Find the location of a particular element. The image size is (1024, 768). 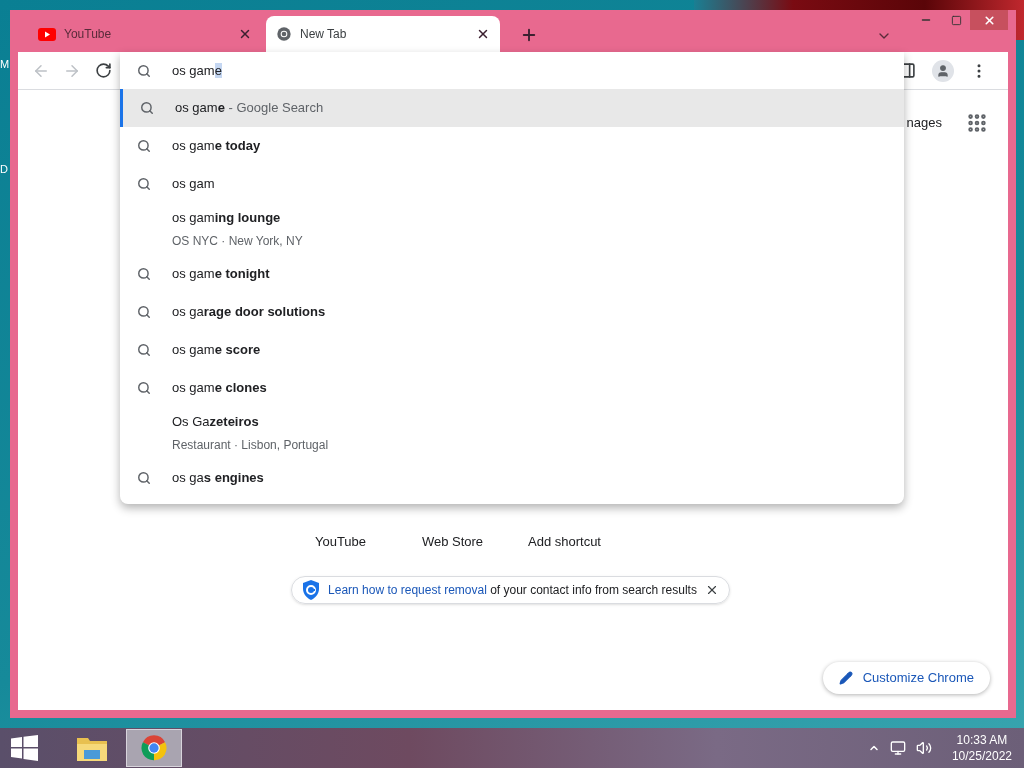

suggestion-detail: OS NYC · New York, NY is located at coordinates (237, 241).